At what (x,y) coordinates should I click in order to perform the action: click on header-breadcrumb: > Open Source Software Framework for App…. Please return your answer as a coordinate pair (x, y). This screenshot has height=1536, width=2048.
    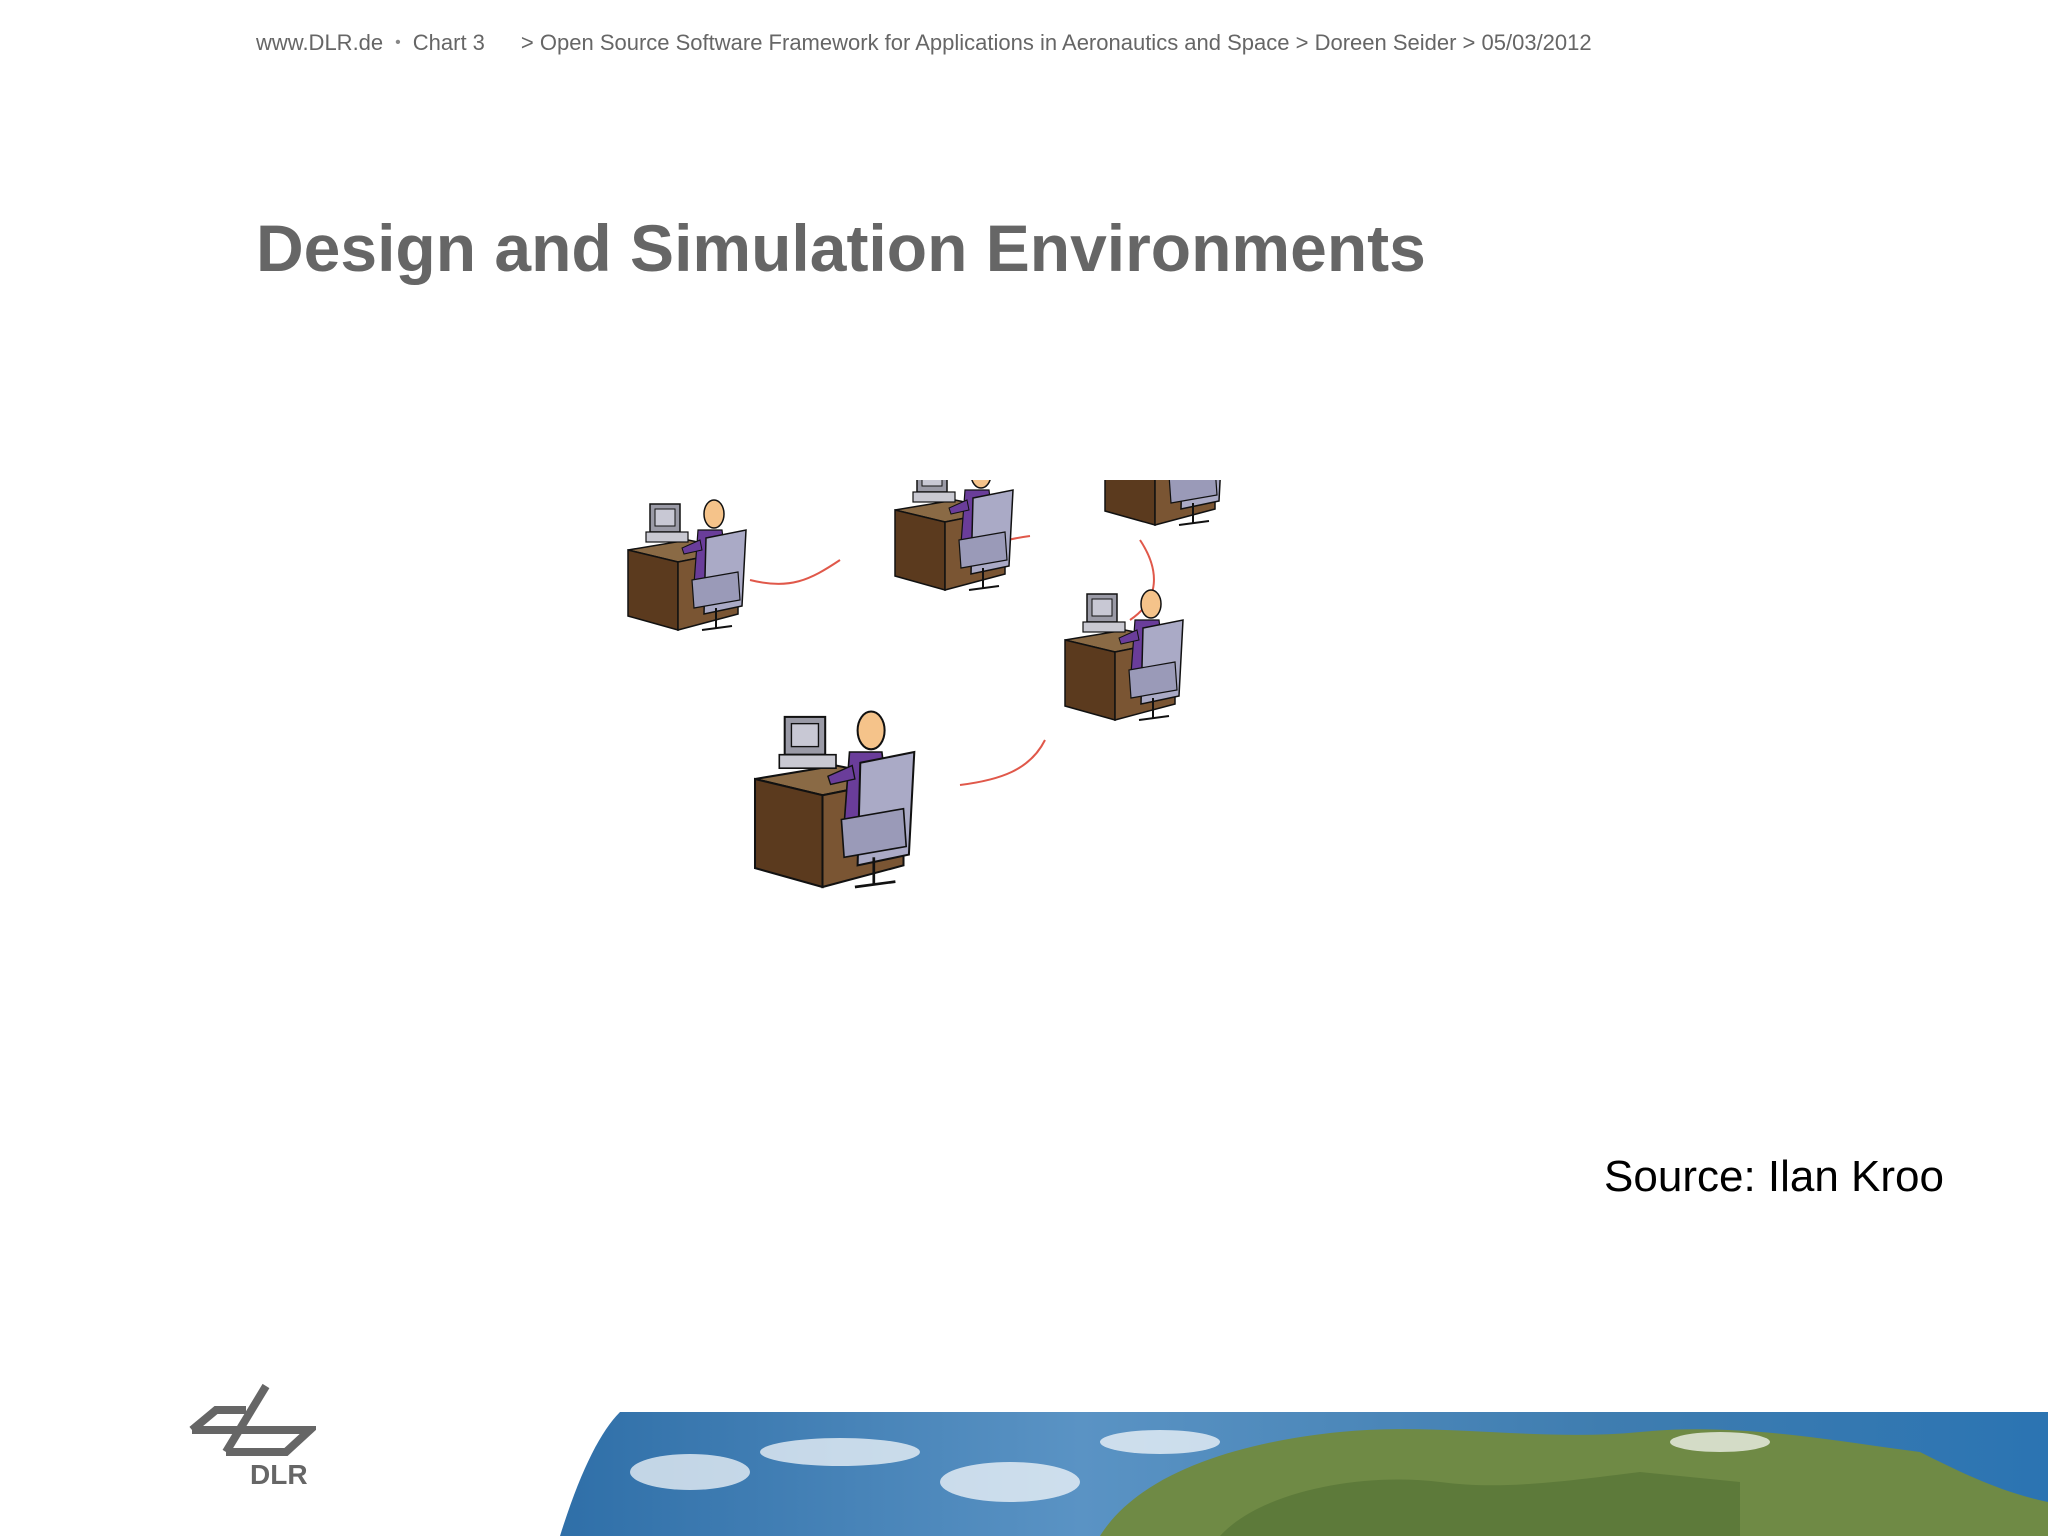
    Looking at the image, I should click on (1056, 42).